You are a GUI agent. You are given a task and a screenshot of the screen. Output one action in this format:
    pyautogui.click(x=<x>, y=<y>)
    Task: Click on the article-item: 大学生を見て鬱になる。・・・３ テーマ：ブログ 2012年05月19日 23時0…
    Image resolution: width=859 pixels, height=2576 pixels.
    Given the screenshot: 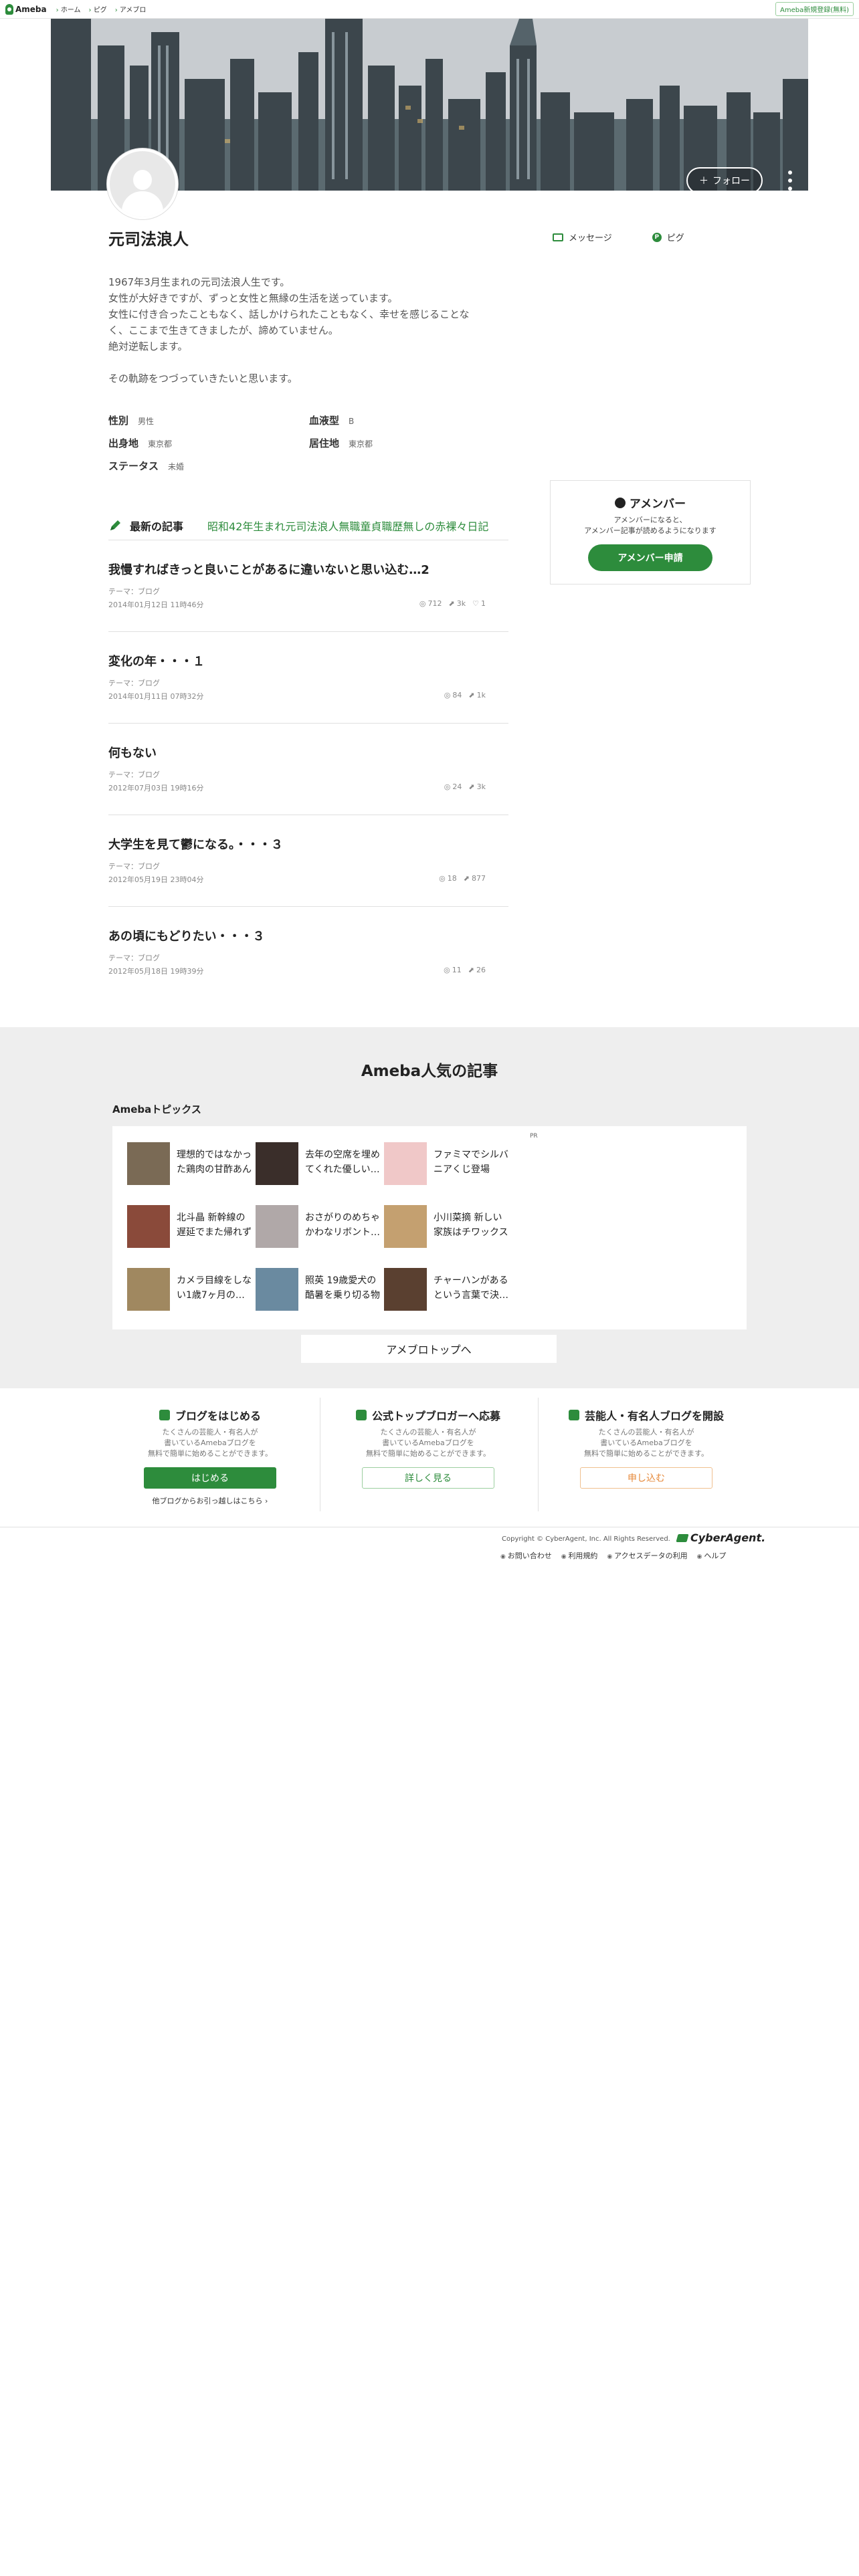 What is the action you would take?
    pyautogui.click(x=308, y=861)
    